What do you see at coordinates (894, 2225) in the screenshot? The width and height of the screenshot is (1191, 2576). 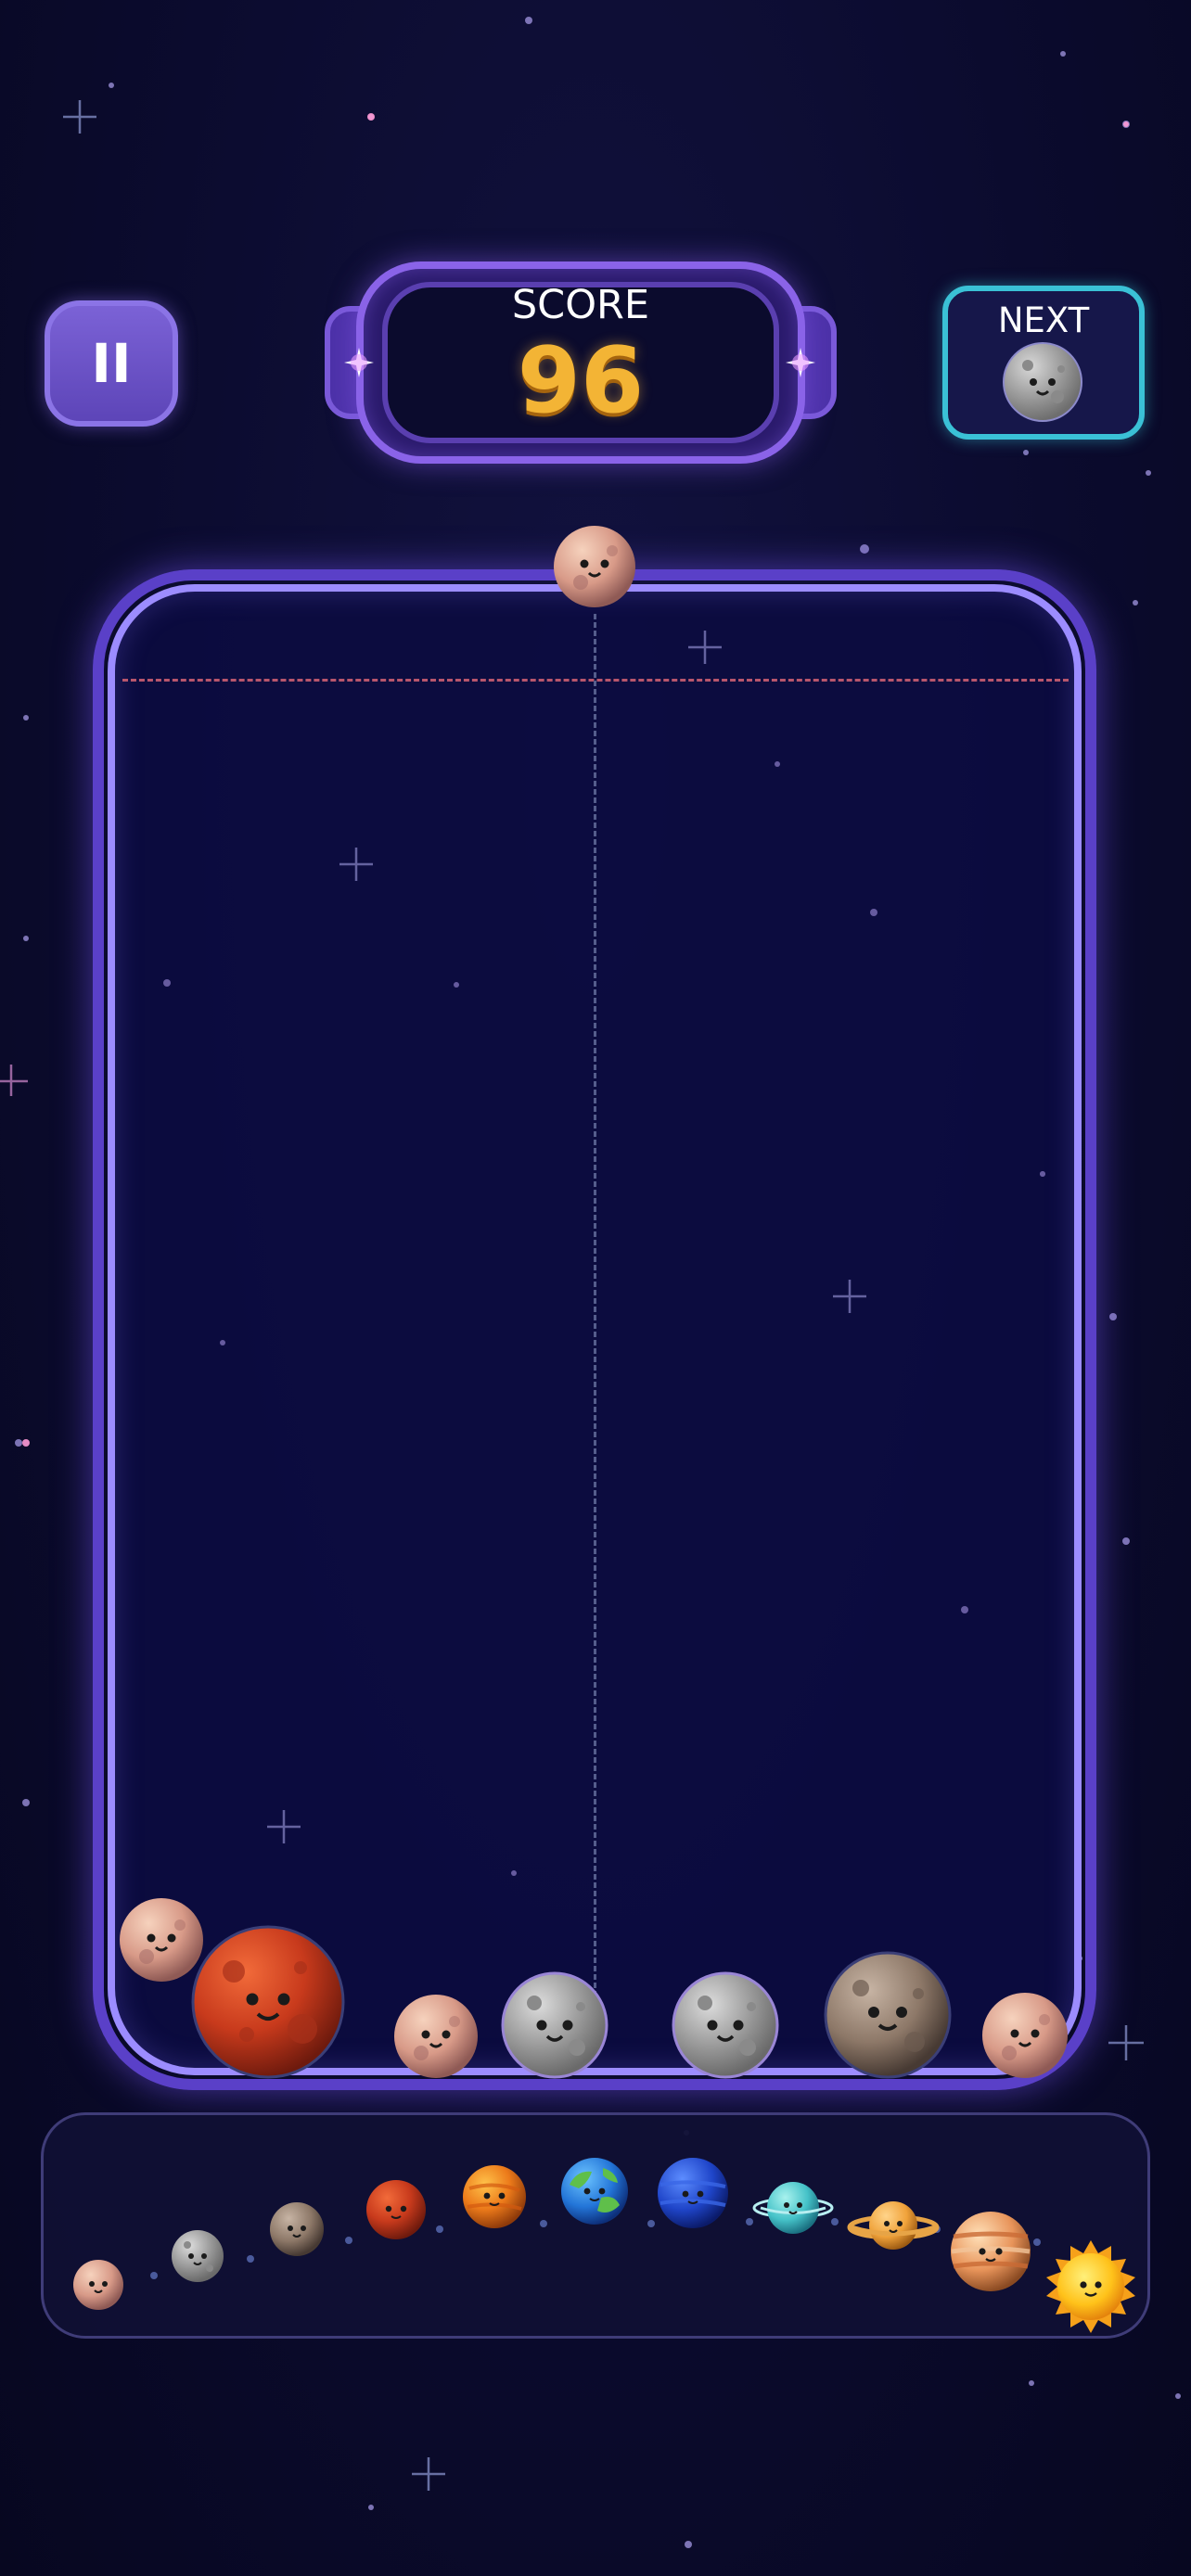 I see `saturn-icon` at bounding box center [894, 2225].